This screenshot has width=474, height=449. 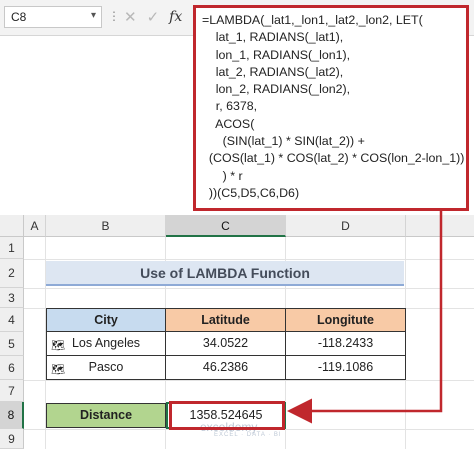 I want to click on city-name: Pasco, so click(x=106, y=367).